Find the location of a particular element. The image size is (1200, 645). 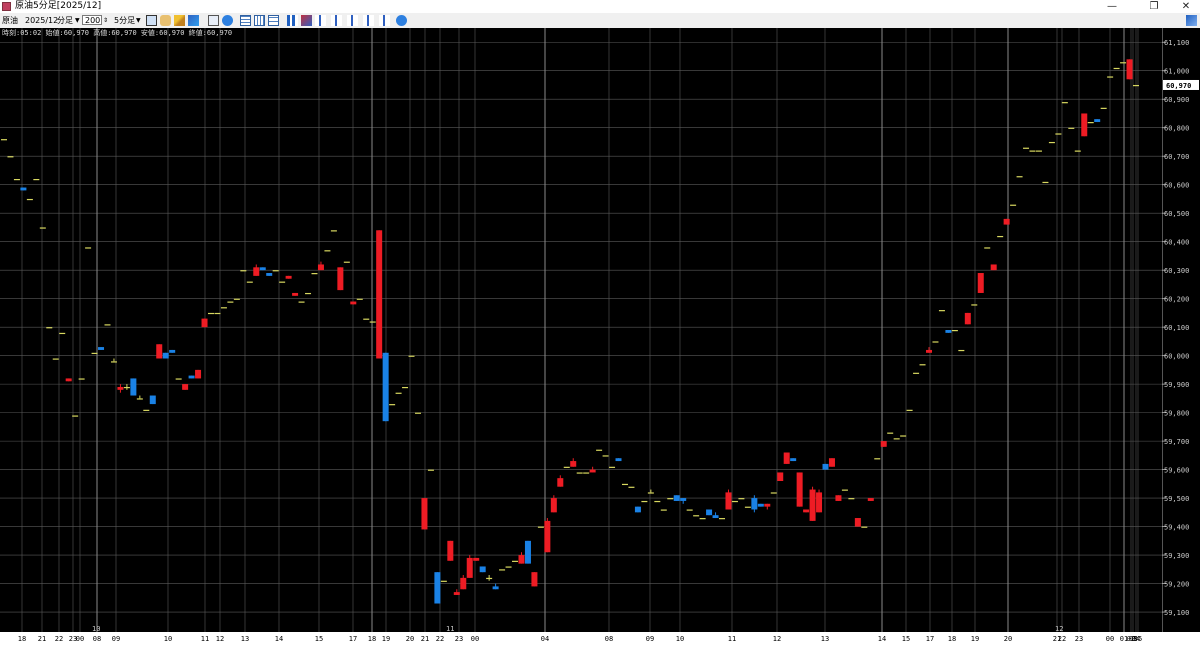

spinner-icon: ⇕ is located at coordinates (105, 20).